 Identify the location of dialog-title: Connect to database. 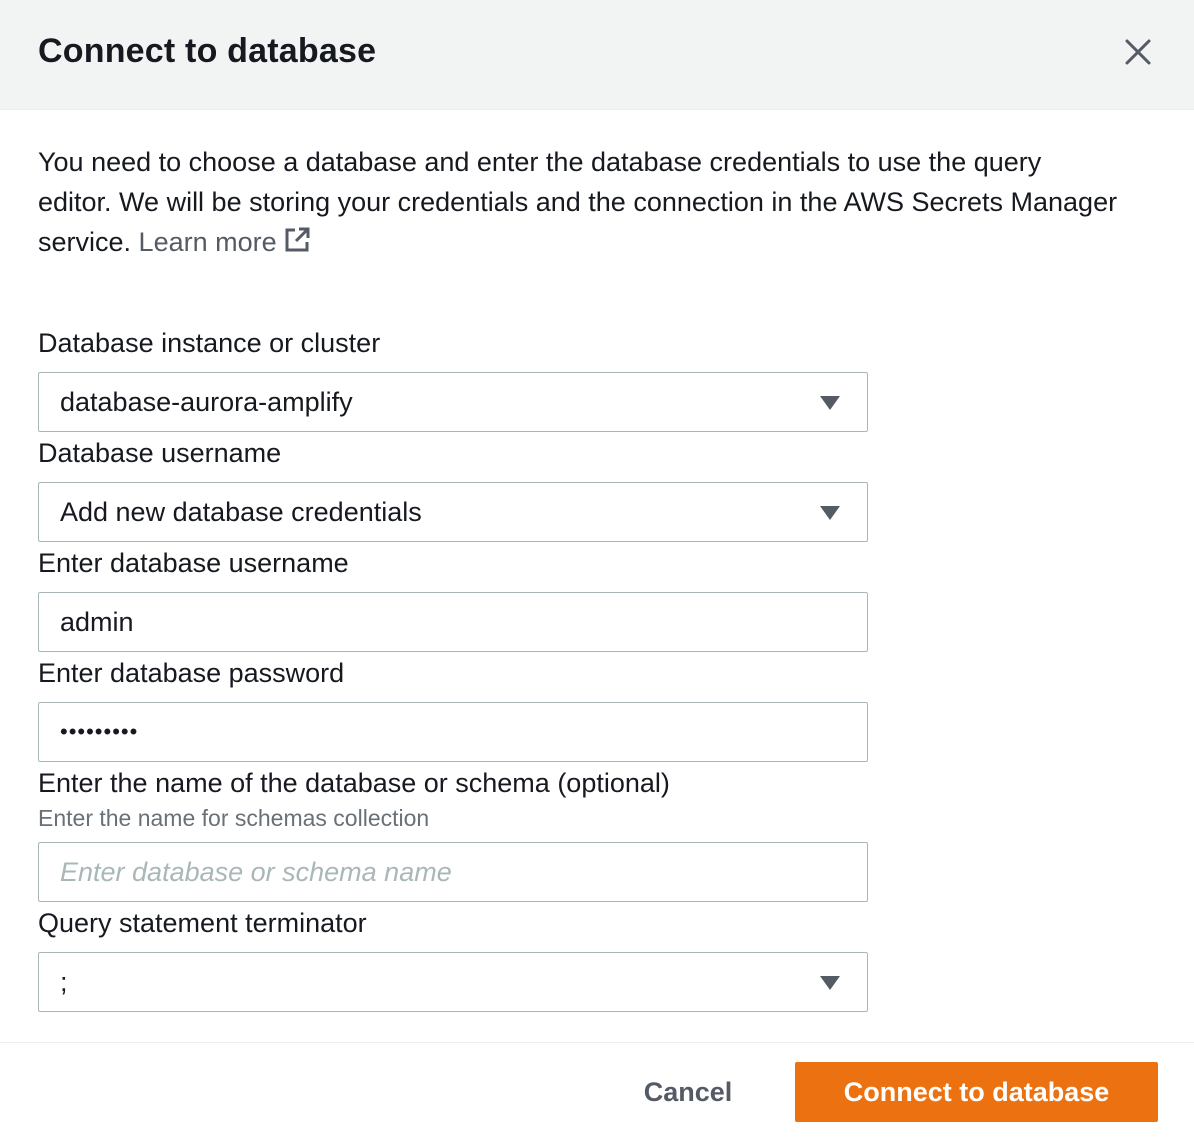
(207, 51).